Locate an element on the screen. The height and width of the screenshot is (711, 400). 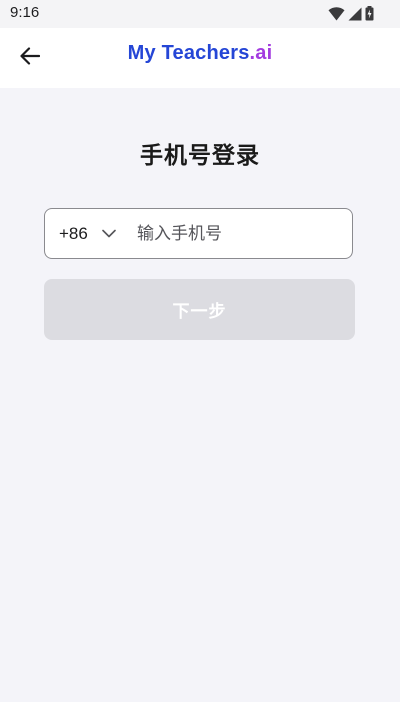
phone-number-field: +86 is located at coordinates (198, 233).